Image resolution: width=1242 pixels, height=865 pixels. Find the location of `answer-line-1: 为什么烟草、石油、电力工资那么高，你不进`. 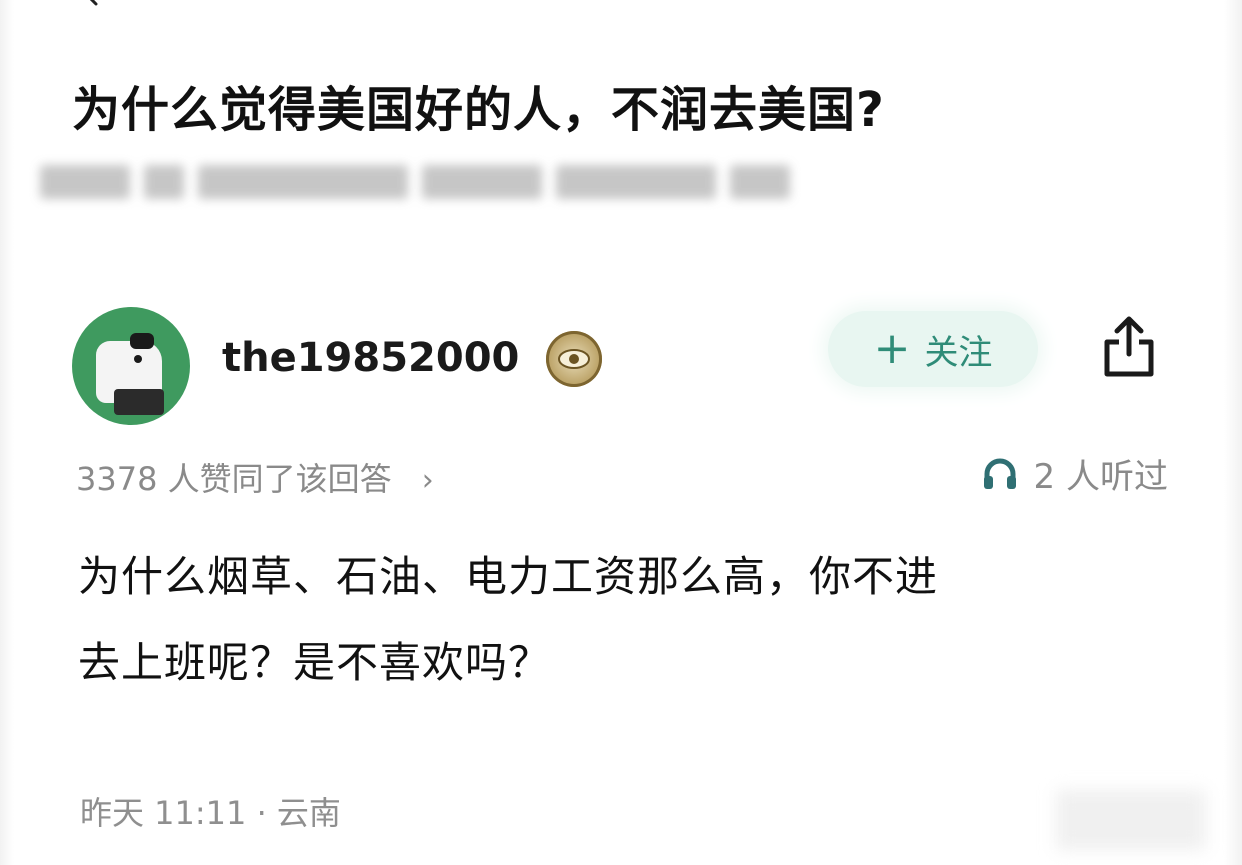

answer-line-1: 为什么烟草、石油、电力工资那么高，你不进 is located at coordinates (508, 576).